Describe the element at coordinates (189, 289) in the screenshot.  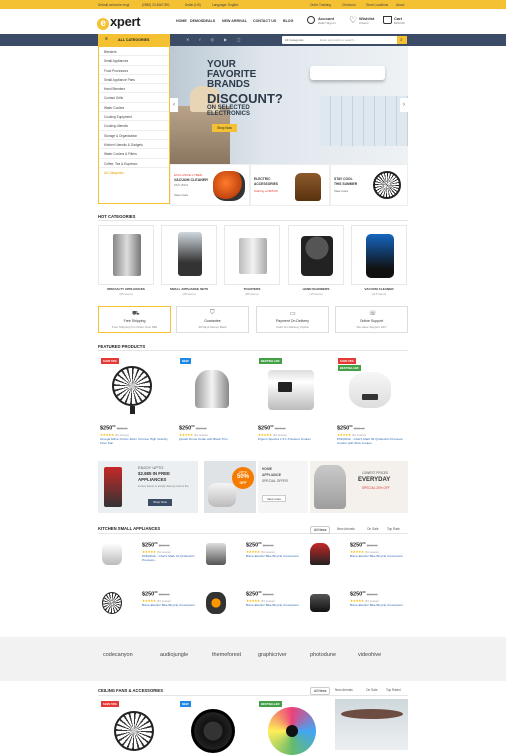
I see `category-label: SMALL APPLIANCE SETS` at that location.